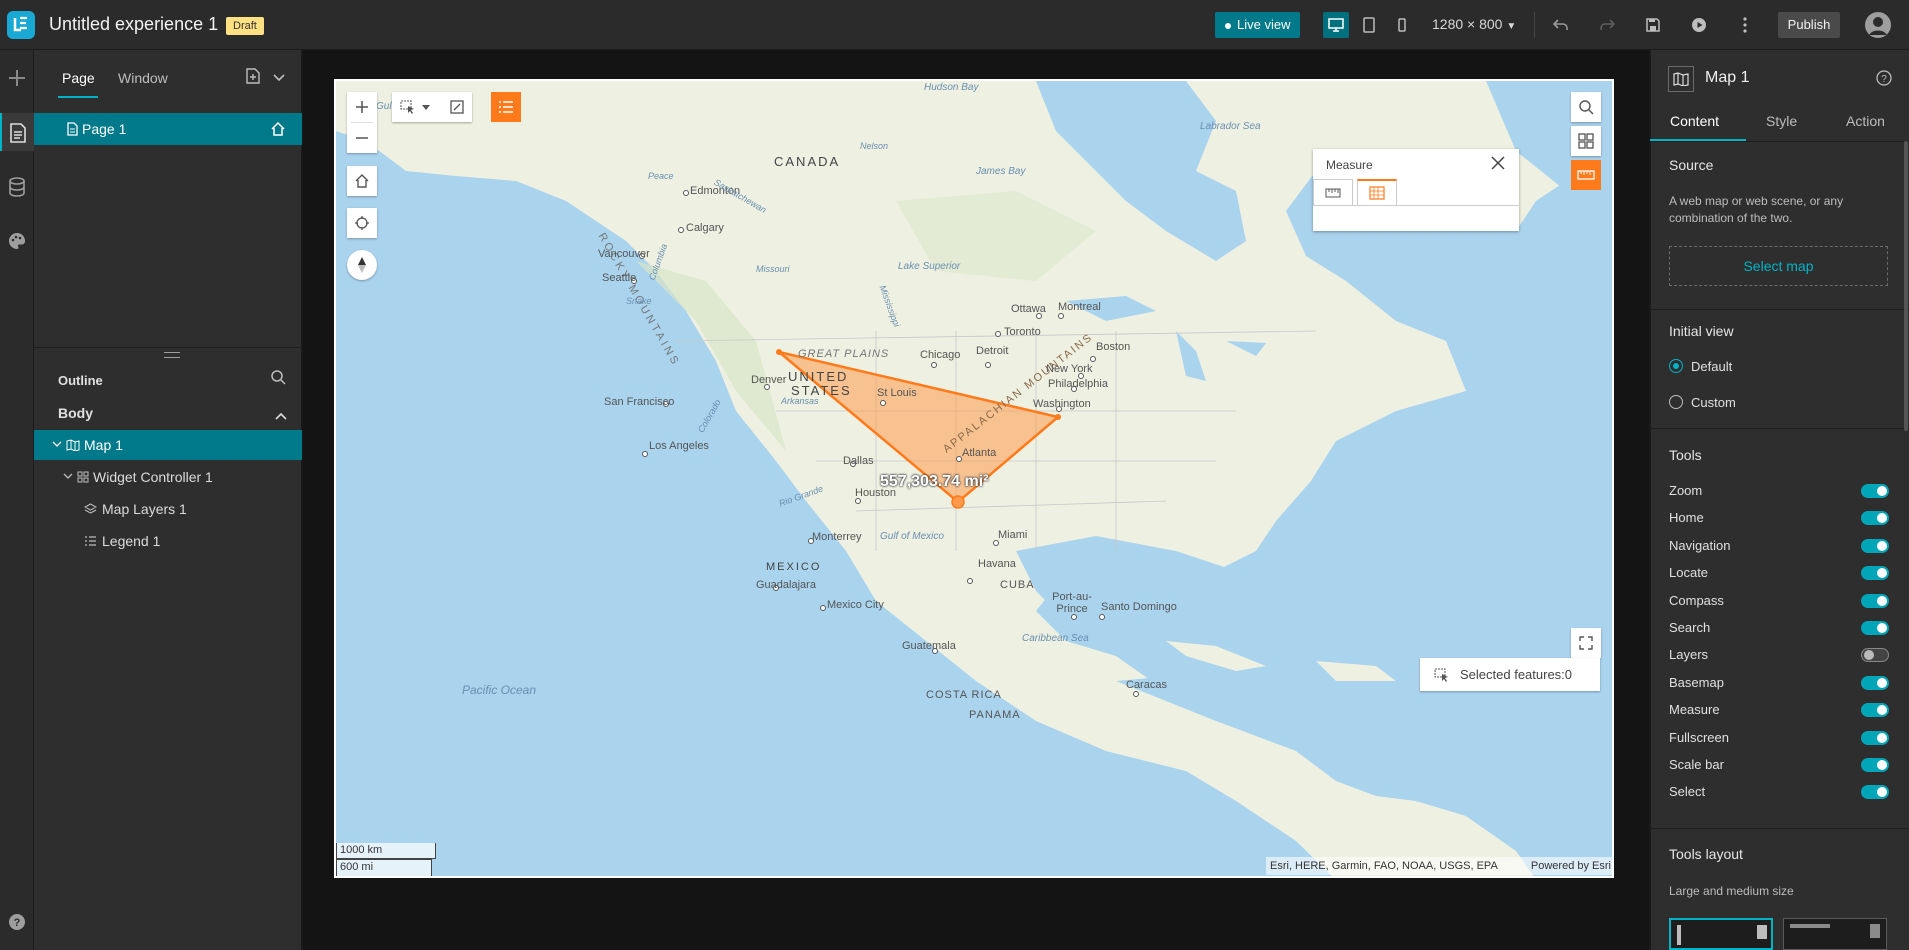  I want to click on clear-selection-icon, so click(457, 107).